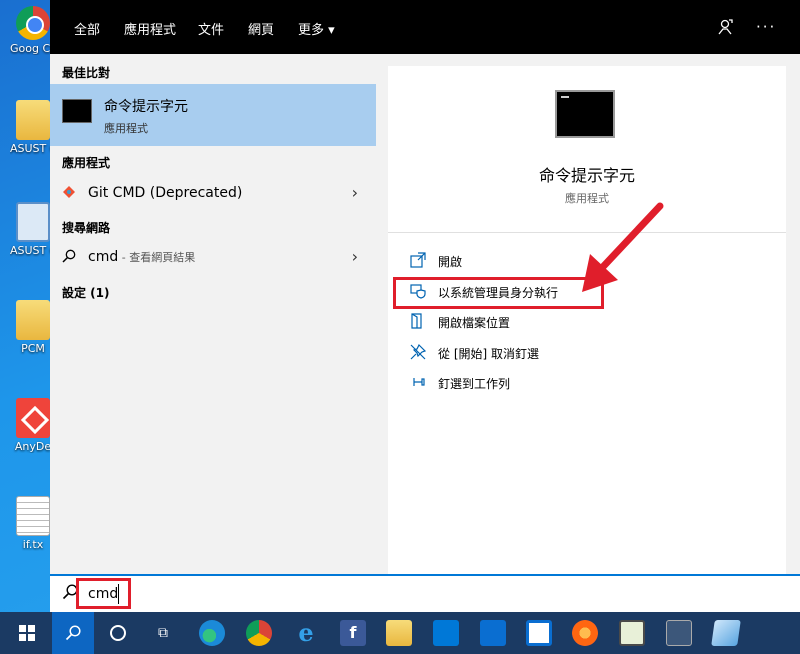 Image resolution: width=800 pixels, height=654 pixels. I want to click on feedback-icon, so click(725, 29).